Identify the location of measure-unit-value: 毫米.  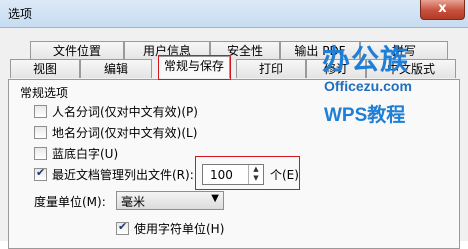
(133, 202).